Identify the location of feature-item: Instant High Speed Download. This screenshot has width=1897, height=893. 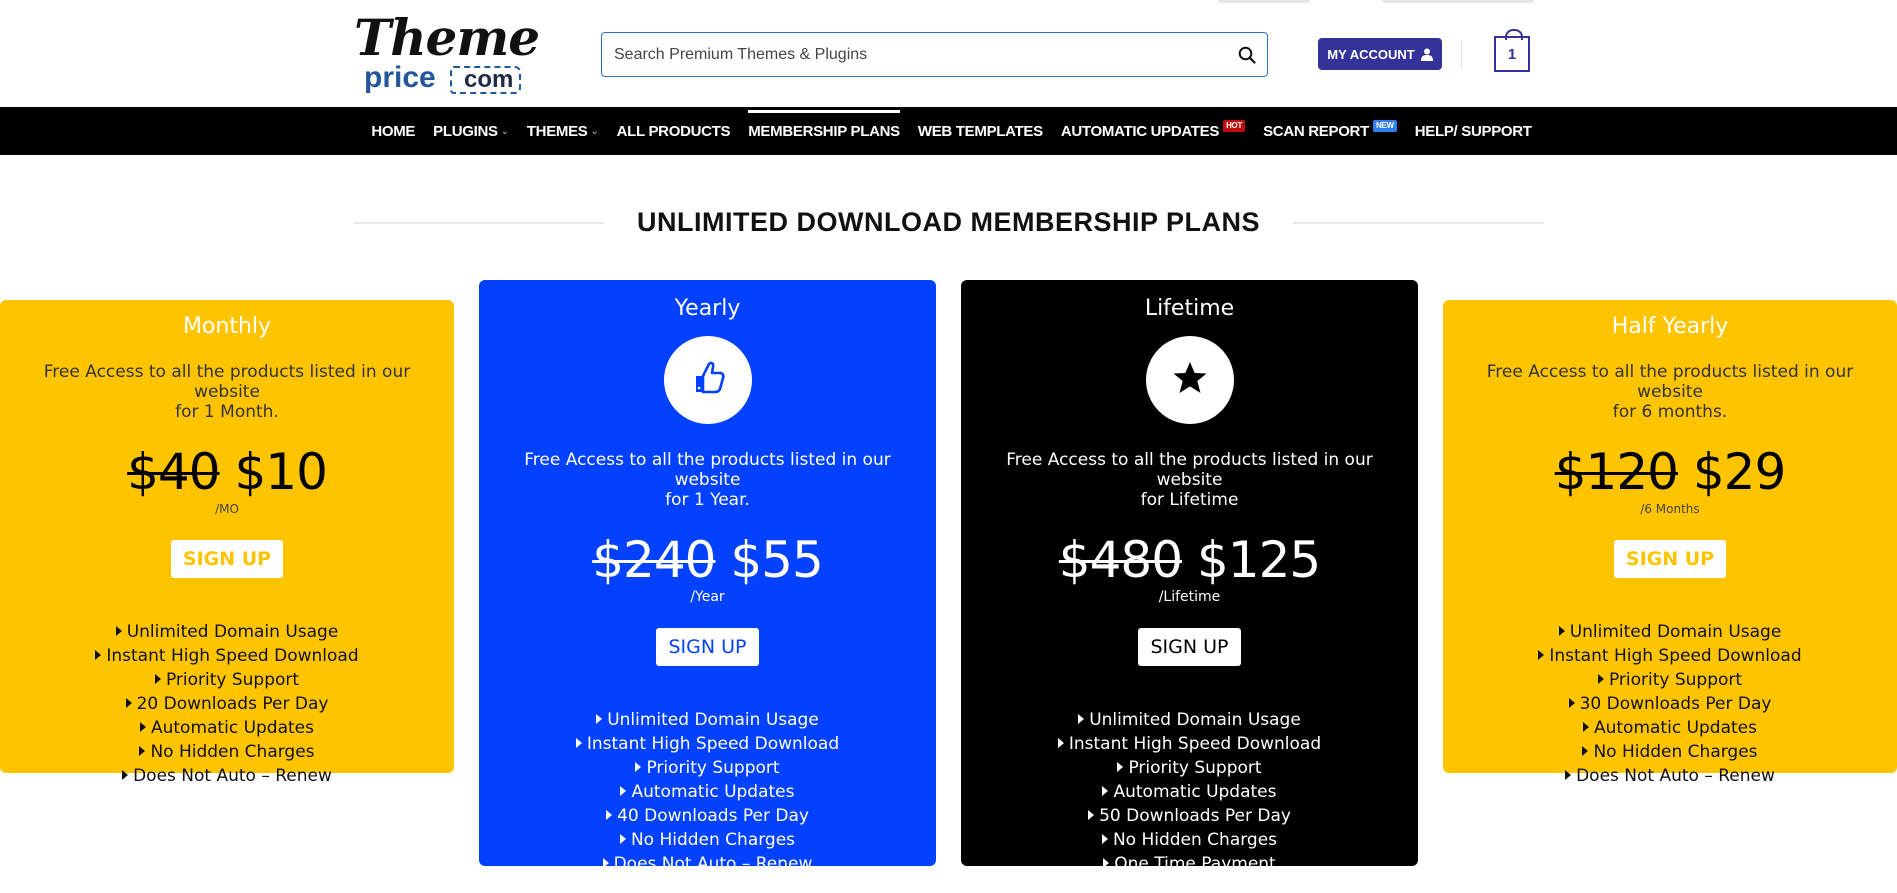
(227, 656).